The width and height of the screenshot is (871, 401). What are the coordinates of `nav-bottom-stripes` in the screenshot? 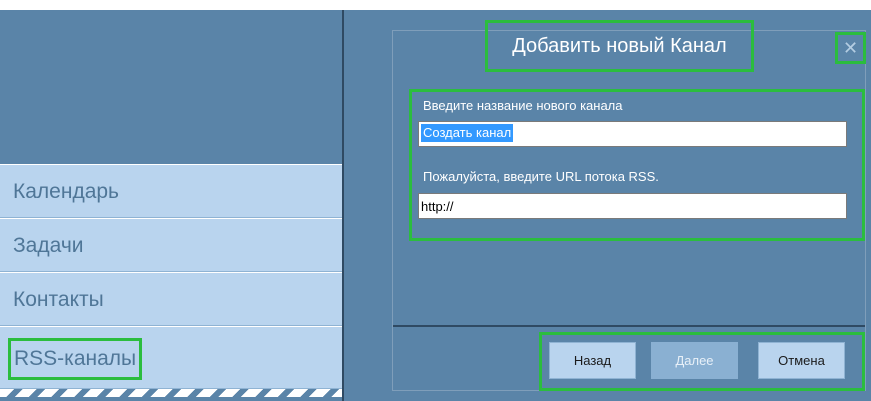 It's located at (171, 393).